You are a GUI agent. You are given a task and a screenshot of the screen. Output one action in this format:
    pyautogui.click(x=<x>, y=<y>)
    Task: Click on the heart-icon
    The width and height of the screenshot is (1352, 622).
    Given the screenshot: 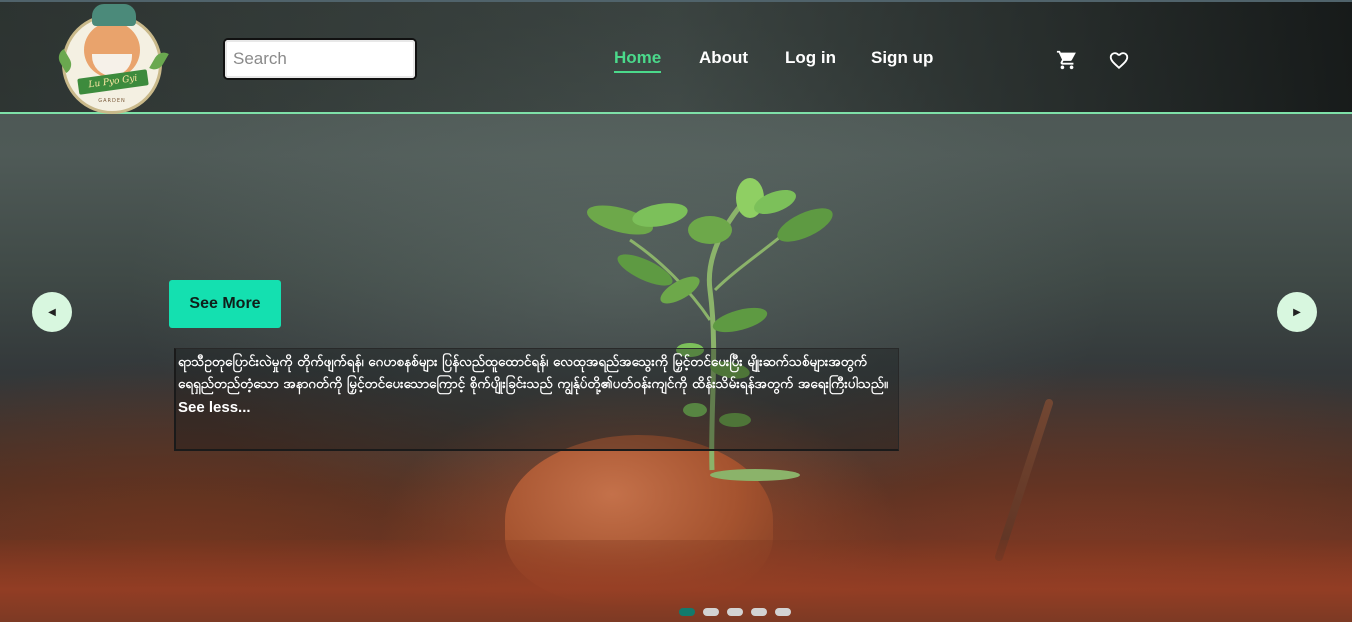 What is the action you would take?
    pyautogui.click(x=1119, y=60)
    